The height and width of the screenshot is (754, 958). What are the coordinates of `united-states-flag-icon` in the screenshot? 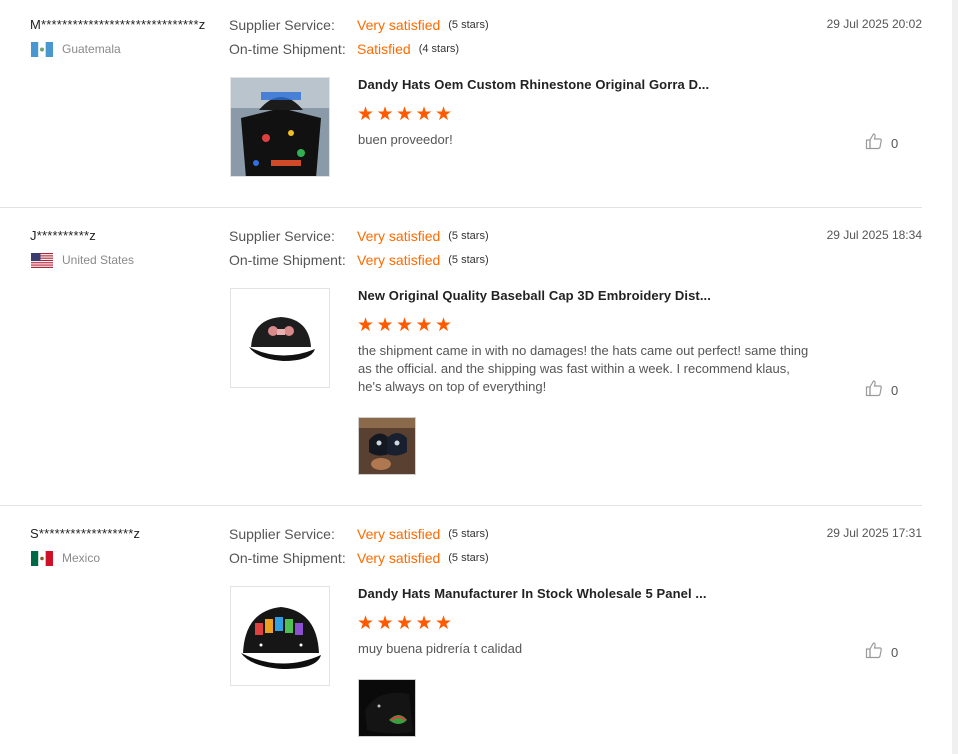 It's located at (42, 260).